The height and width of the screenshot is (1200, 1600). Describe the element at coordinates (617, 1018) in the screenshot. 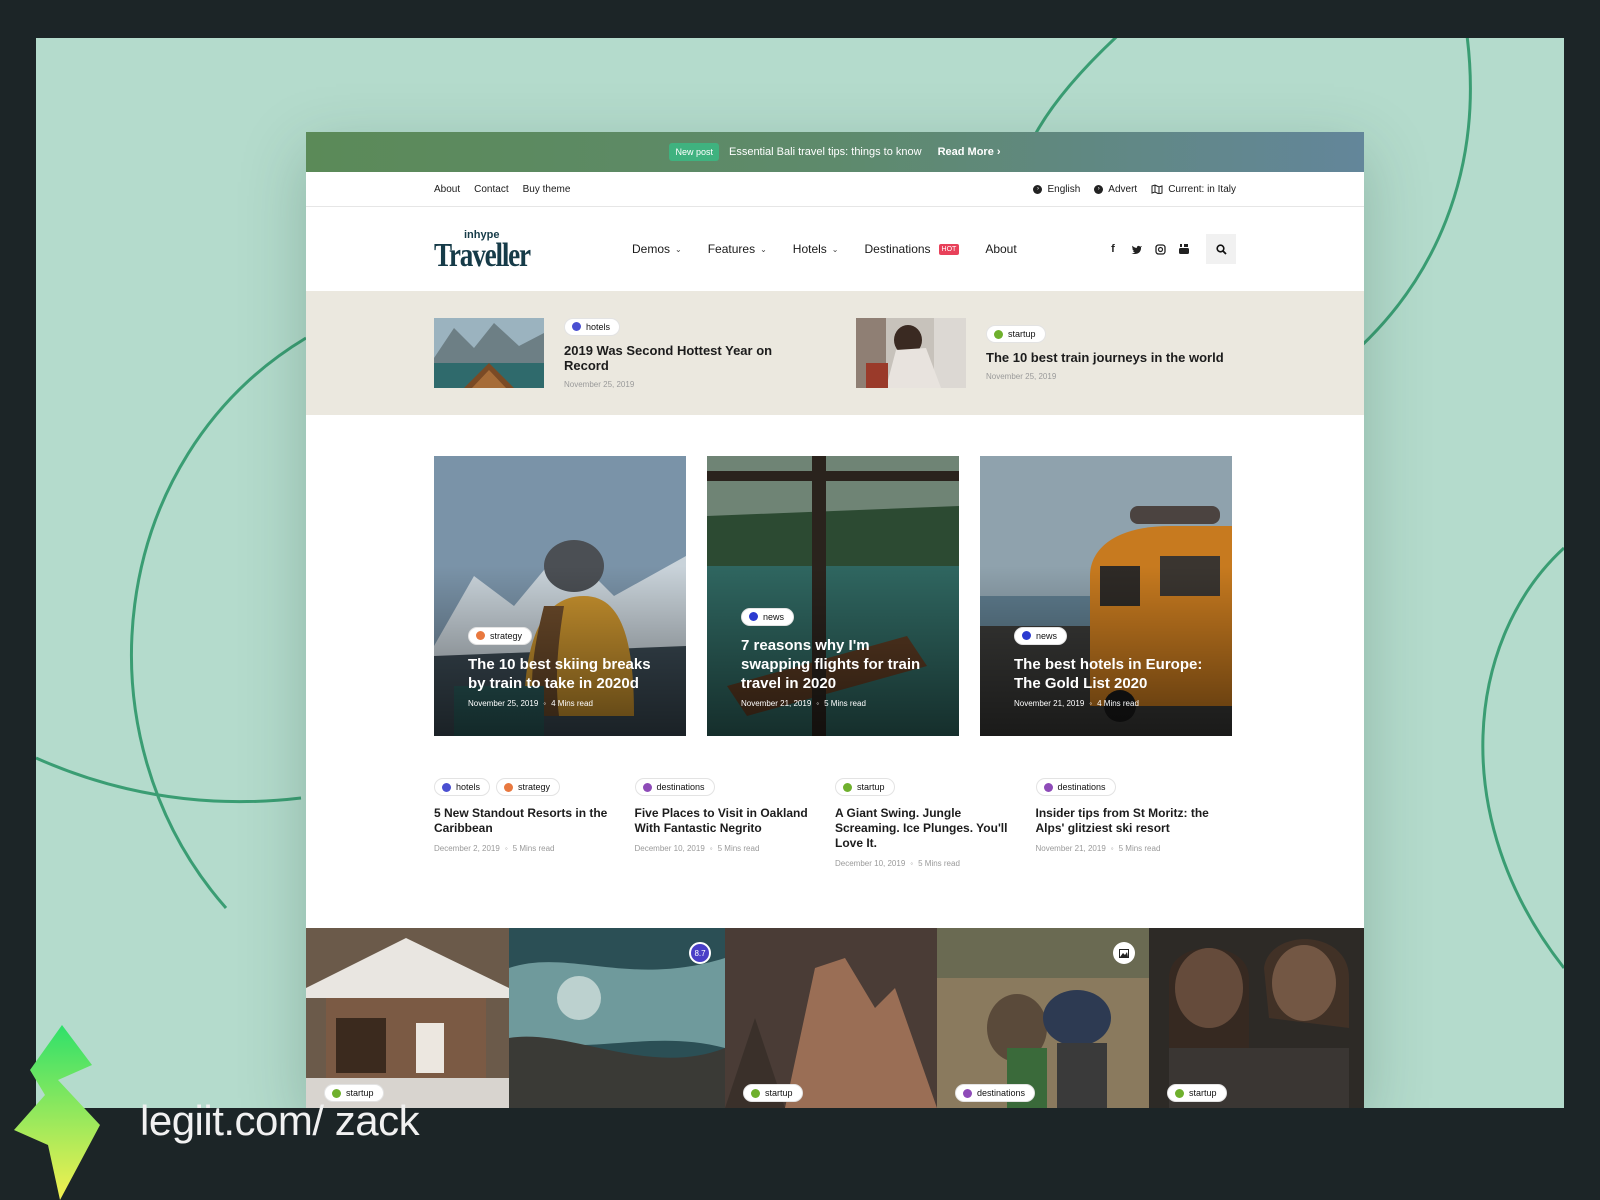

I see `gallery-tile: 8.7` at that location.